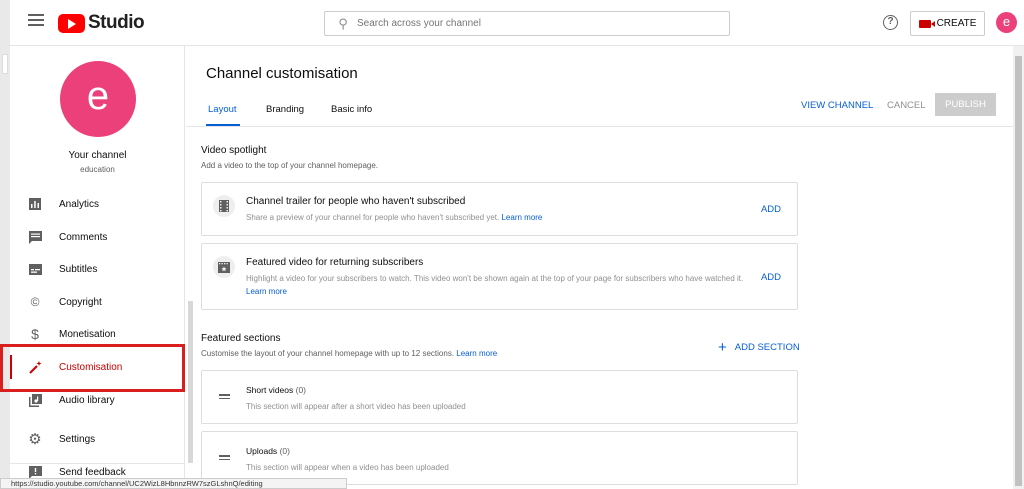  I want to click on hamburger-menu-icon, so click(36, 22).